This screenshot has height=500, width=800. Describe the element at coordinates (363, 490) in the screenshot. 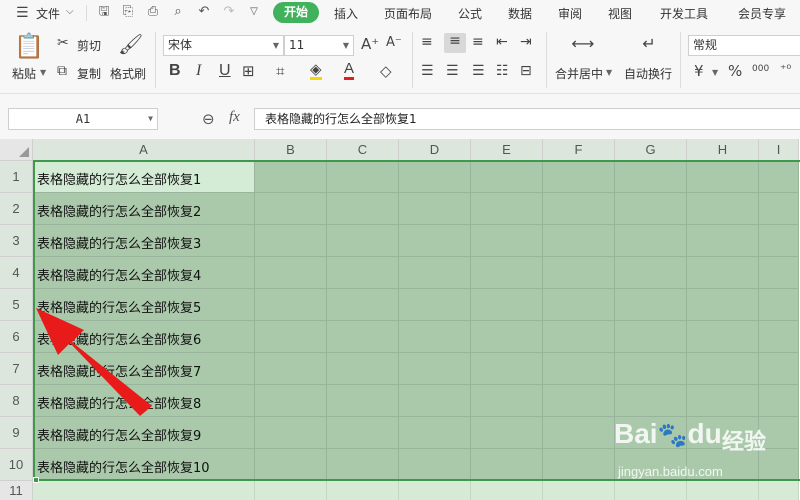

I see `cell-c11` at that location.